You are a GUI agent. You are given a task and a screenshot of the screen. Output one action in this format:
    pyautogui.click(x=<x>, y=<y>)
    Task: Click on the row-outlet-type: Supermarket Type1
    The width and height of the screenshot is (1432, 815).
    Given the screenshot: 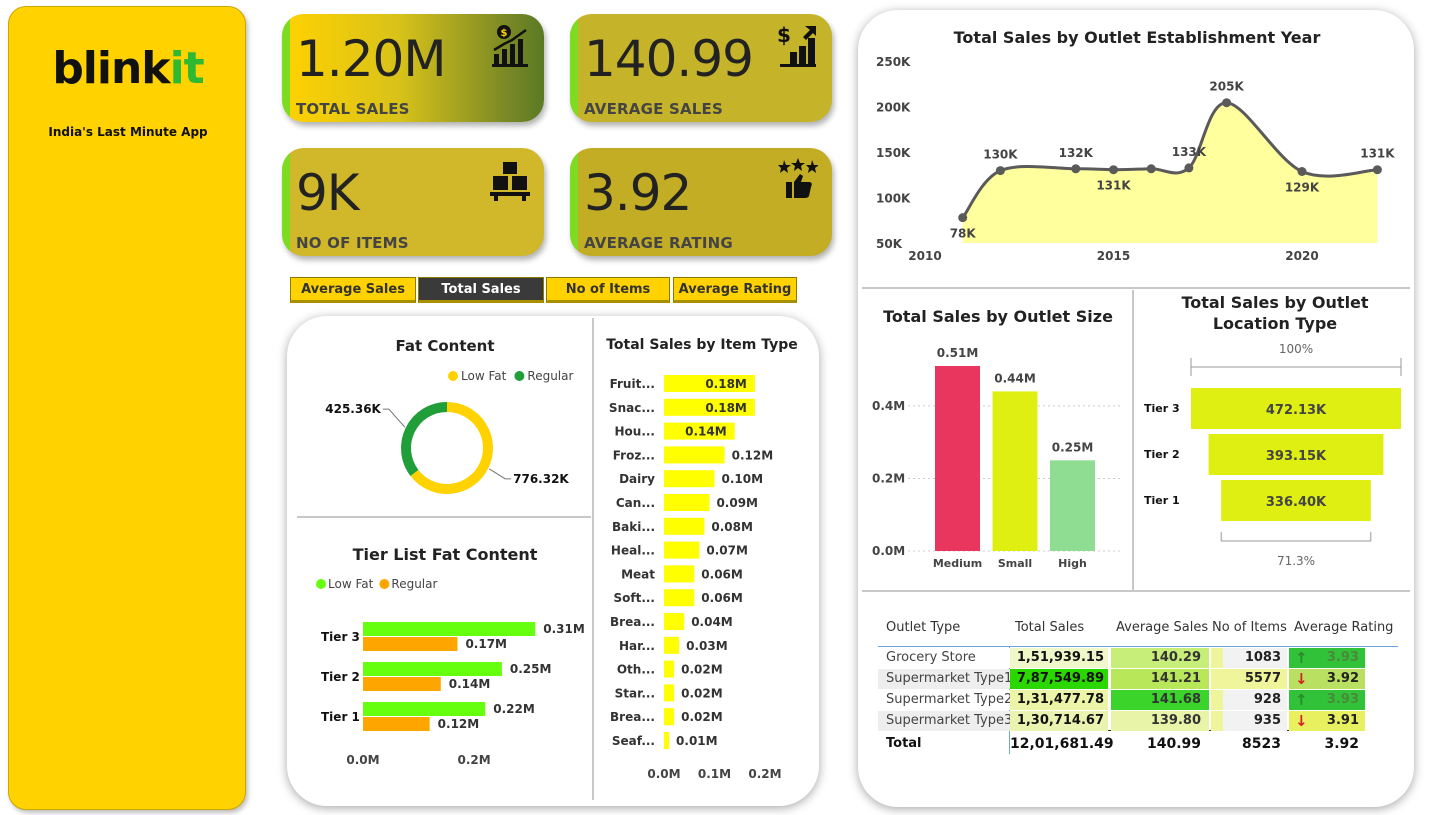 What is the action you would take?
    pyautogui.click(x=945, y=679)
    